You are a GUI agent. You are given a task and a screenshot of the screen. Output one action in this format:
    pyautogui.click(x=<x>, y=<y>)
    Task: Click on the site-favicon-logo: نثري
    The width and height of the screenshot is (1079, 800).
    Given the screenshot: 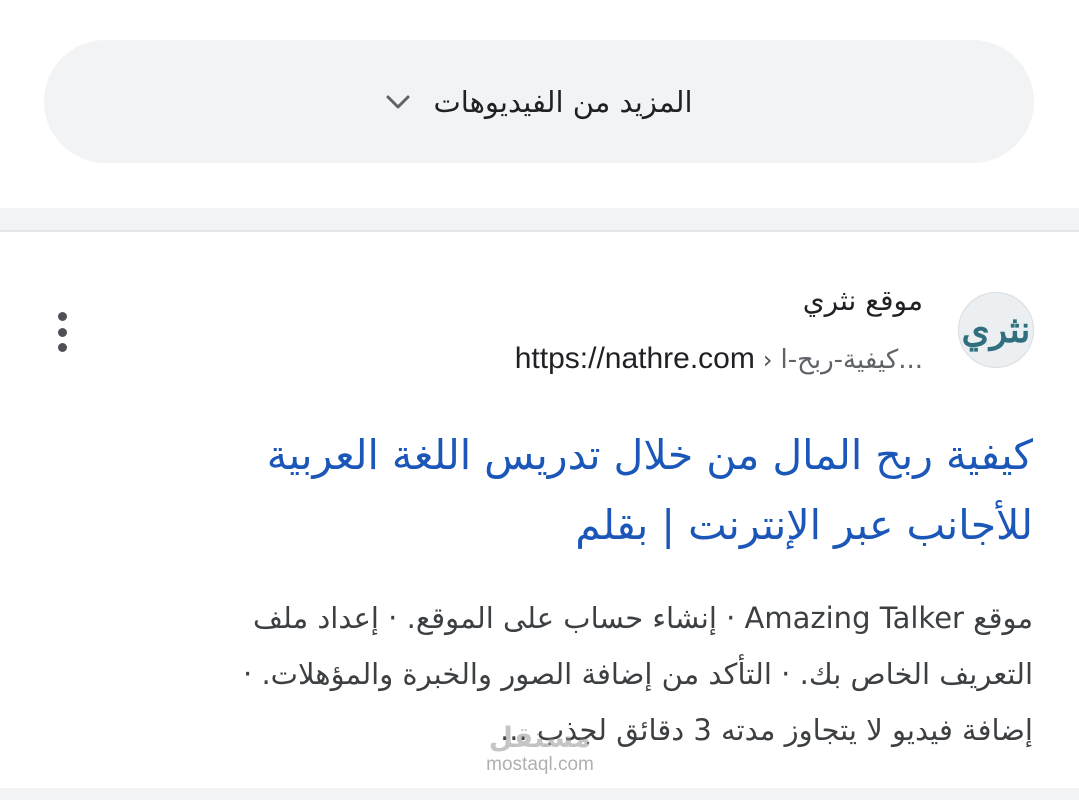 What is the action you would take?
    pyautogui.click(x=996, y=330)
    